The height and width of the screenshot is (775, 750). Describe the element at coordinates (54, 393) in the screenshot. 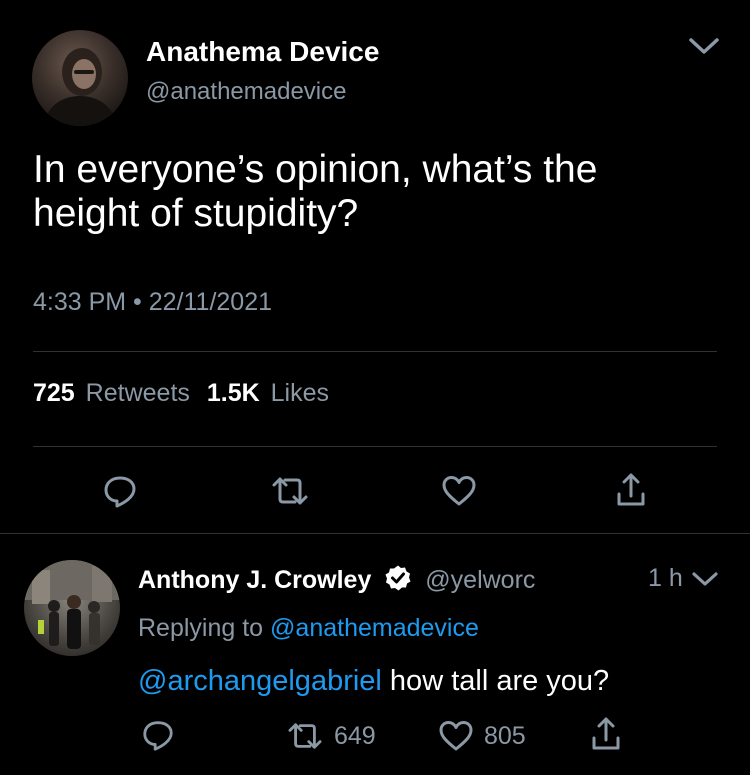

I see `retweet-count: 725` at that location.